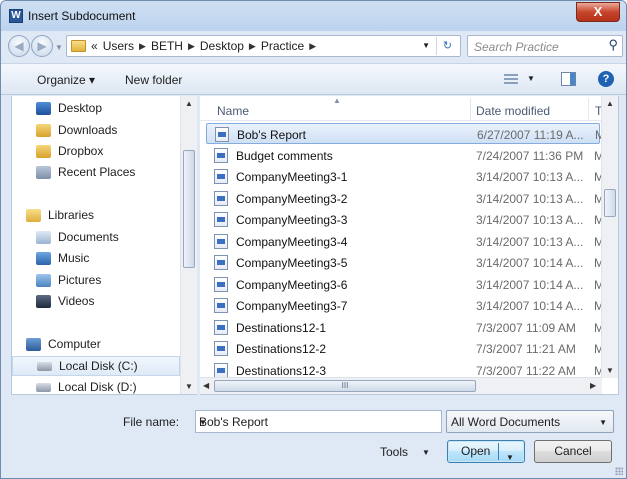 The height and width of the screenshot is (479, 627). What do you see at coordinates (222, 46) in the screenshot?
I see `breadcrumb-desktop: Desktop` at bounding box center [222, 46].